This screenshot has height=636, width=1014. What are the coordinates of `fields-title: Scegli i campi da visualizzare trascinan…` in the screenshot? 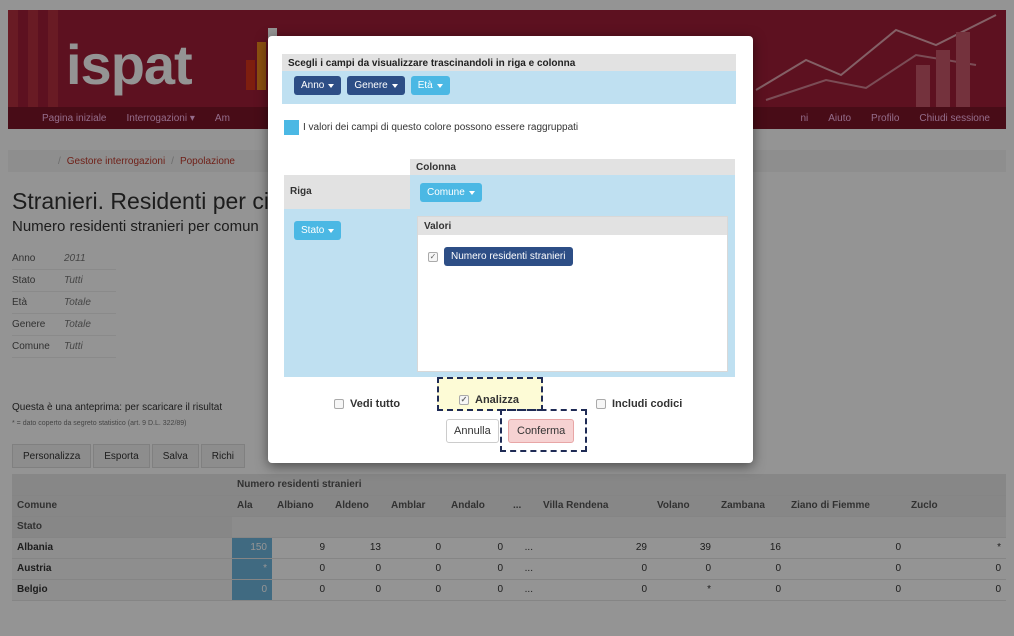 It's located at (509, 62).